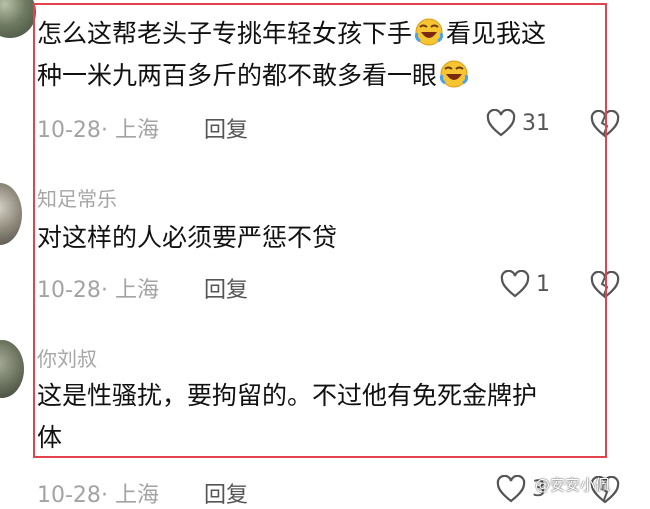  I want to click on comment-text-line: 看见我这, so click(496, 33).